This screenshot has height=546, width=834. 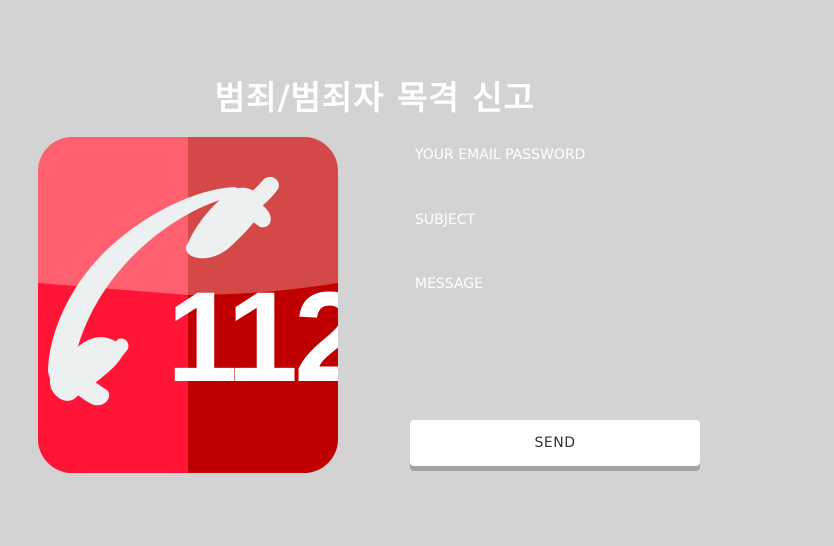 I want to click on subject-field, so click(x=555, y=220).